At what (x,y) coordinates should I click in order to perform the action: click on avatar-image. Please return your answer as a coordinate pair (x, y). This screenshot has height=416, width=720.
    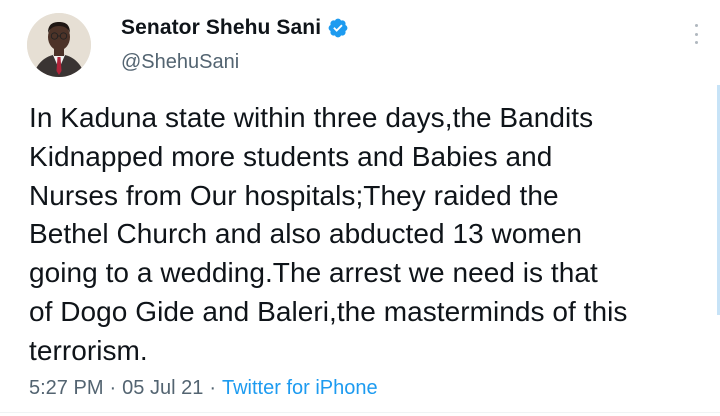
    Looking at the image, I should click on (59, 45).